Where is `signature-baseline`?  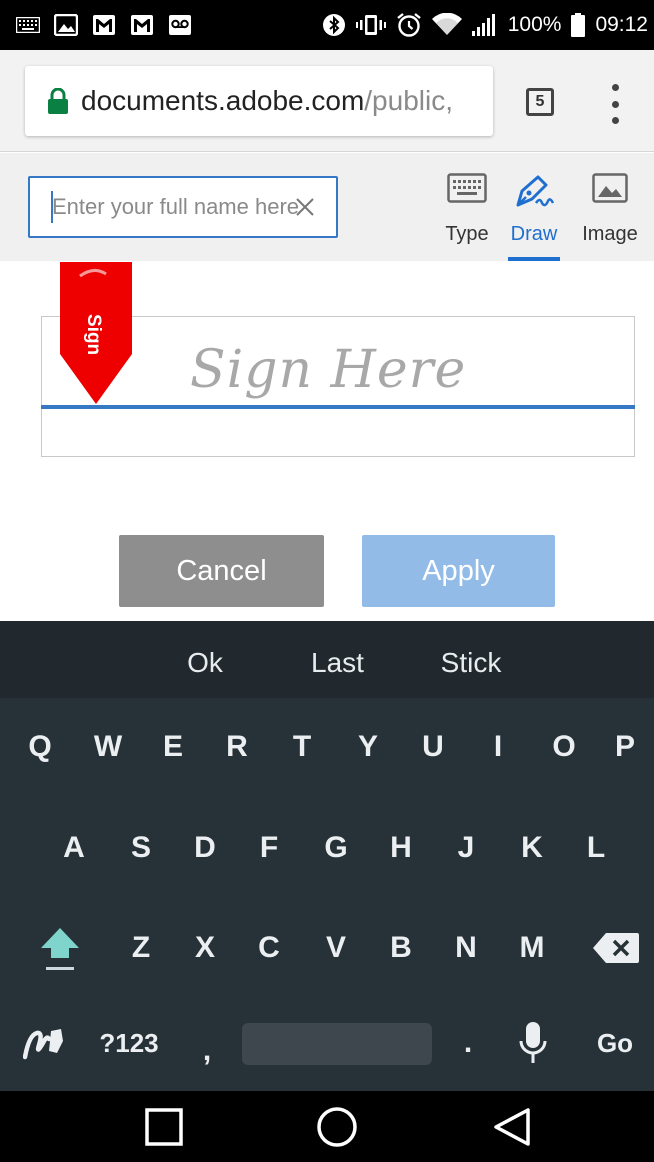
signature-baseline is located at coordinates (338, 407).